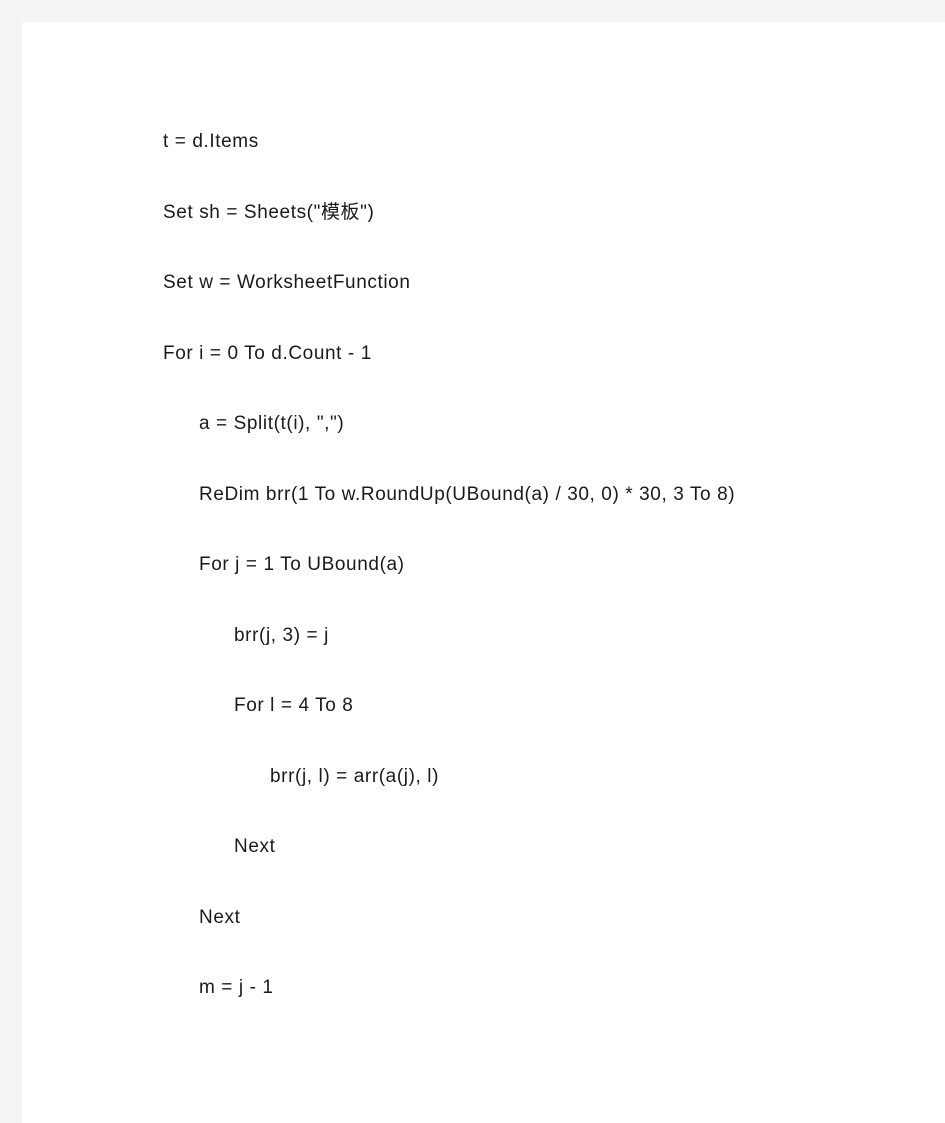 The width and height of the screenshot is (945, 1123). Describe the element at coordinates (267, 353) in the screenshot. I see `code-line: For i = 0 To d.Count - 1` at that location.